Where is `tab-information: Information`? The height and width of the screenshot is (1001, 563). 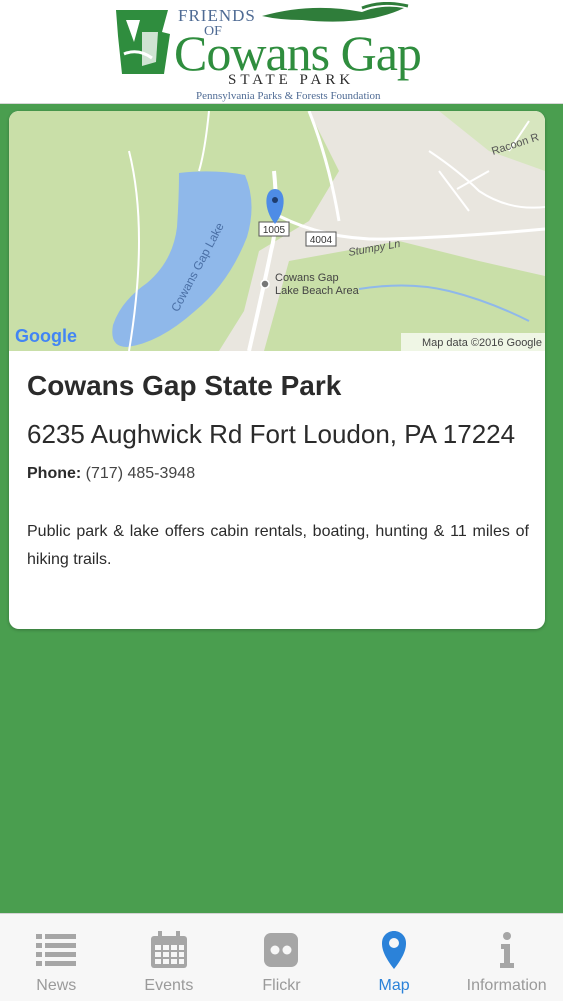 tab-information: Information is located at coordinates (506, 957).